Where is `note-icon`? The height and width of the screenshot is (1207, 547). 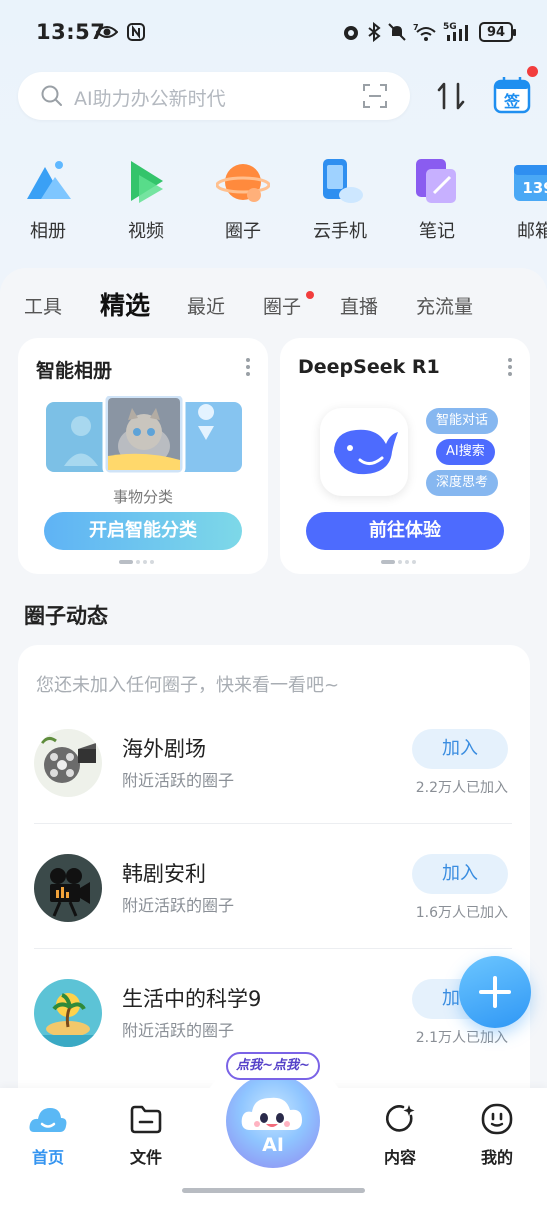 note-icon is located at coordinates (436, 181).